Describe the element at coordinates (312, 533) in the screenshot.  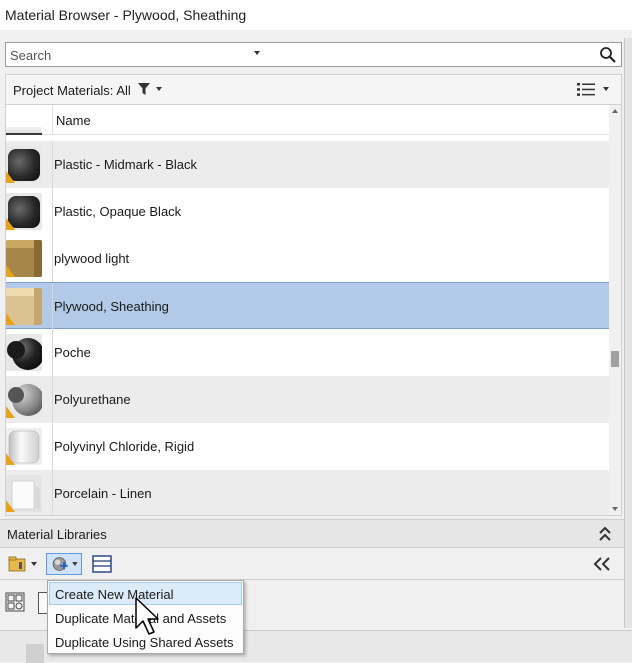
I see `material-libraries-header: Material Libraries` at that location.